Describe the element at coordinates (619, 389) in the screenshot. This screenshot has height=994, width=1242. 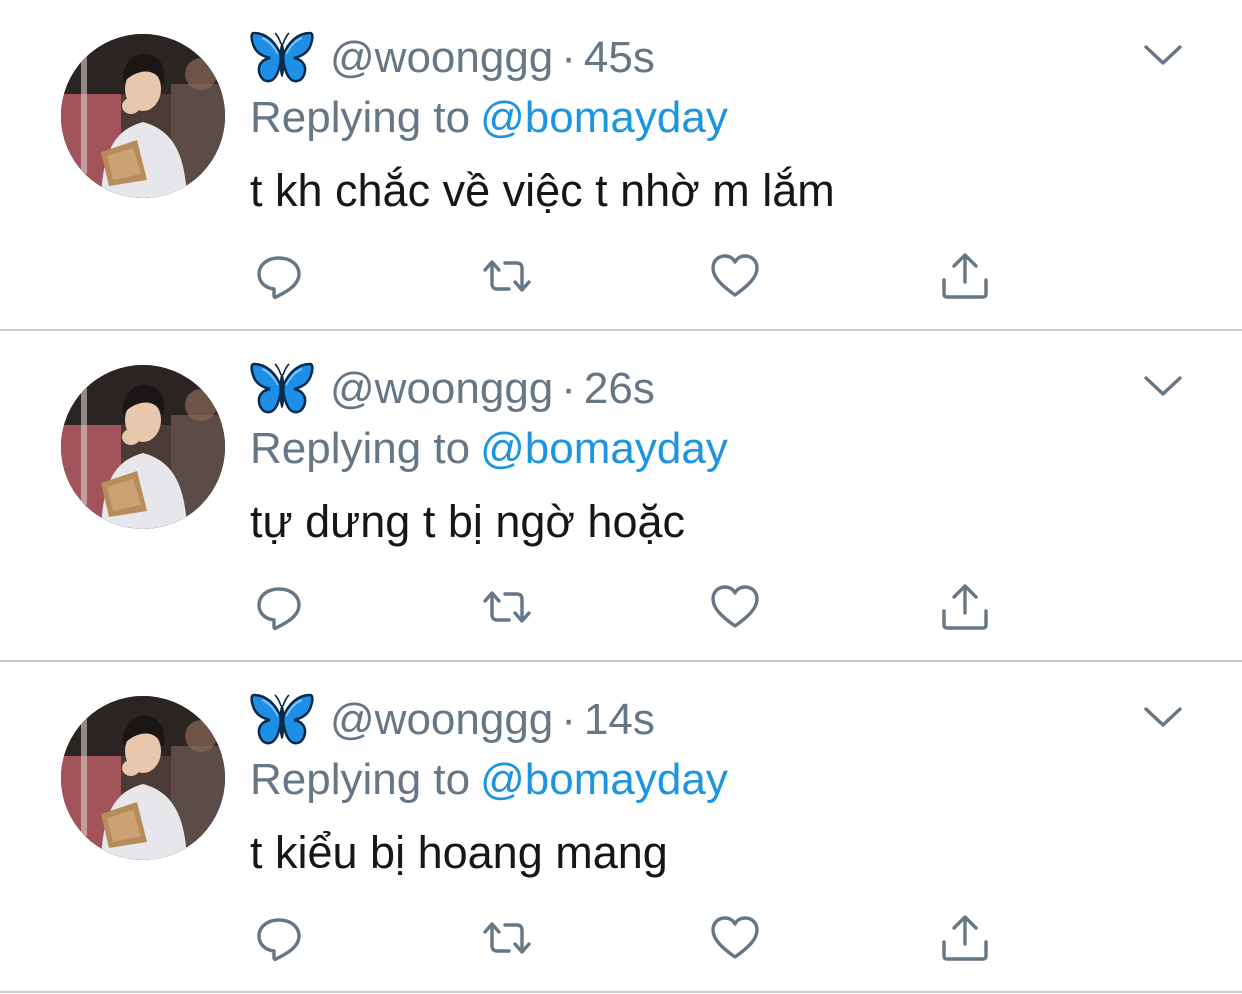
I see `timestamp: 26s` at that location.